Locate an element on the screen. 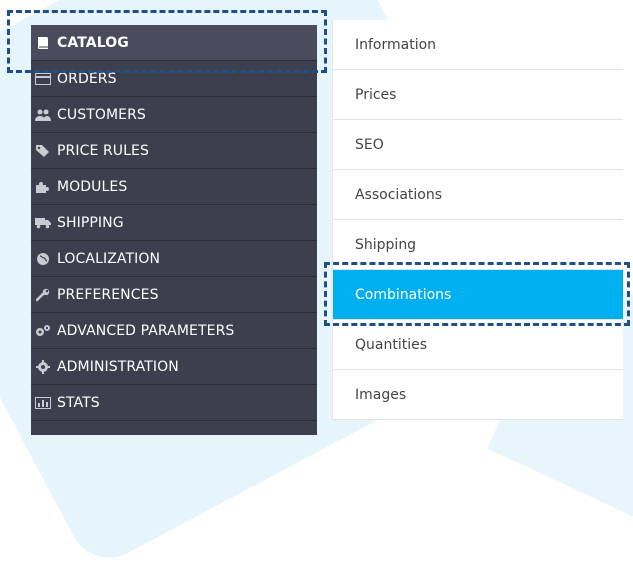  sidebar-item-localization: LOCALIZATION is located at coordinates (174, 259).